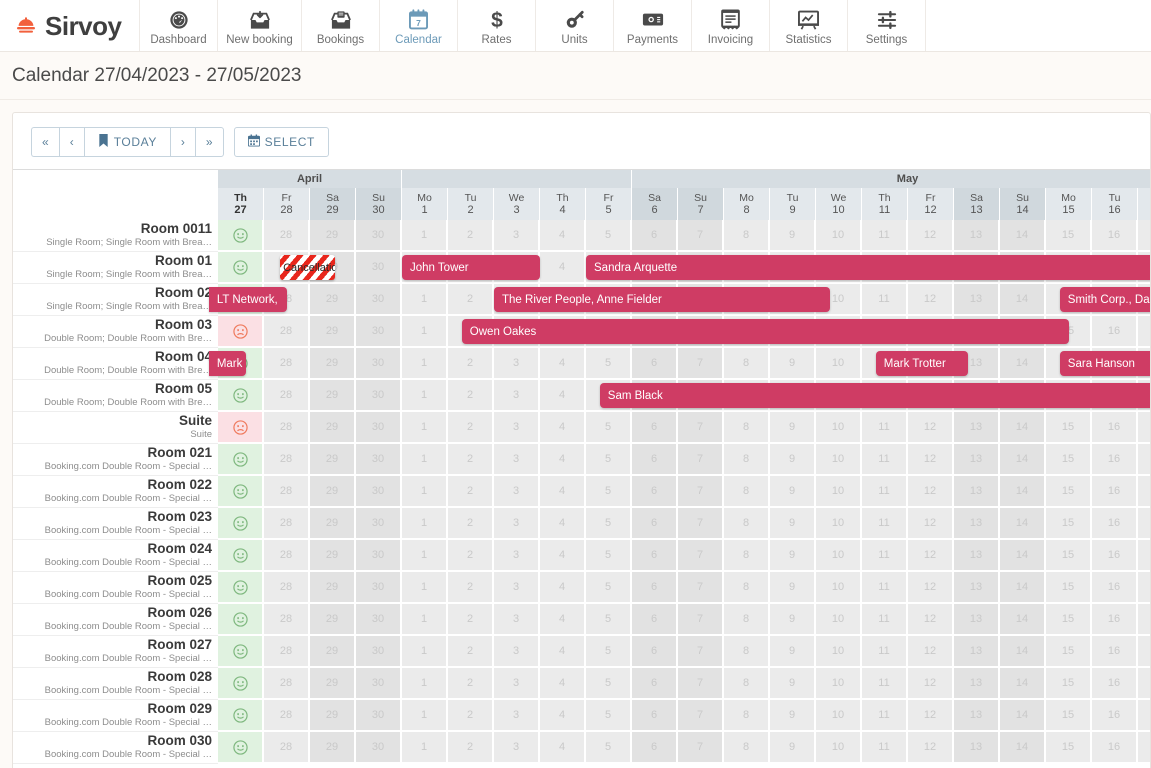 This screenshot has height=768, width=1151. I want to click on jump-first-button: «, so click(45, 142).